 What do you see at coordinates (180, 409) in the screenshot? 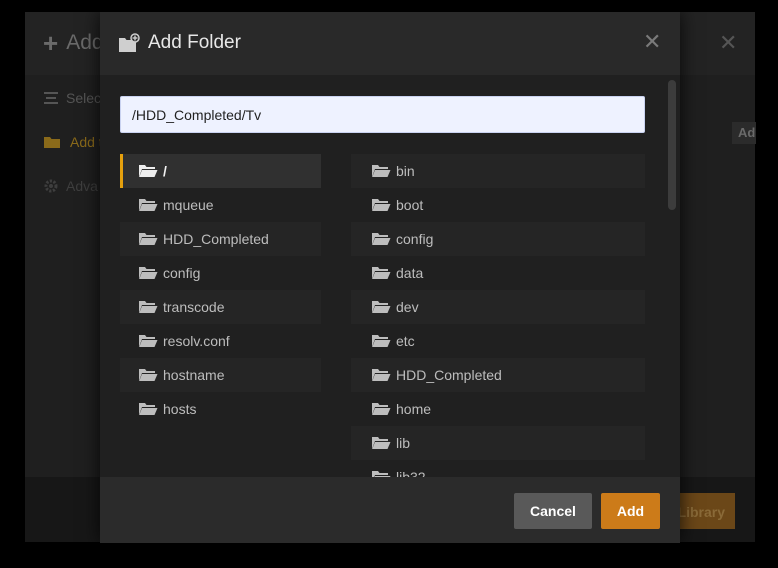
I see `directory-label: hosts` at bounding box center [180, 409].